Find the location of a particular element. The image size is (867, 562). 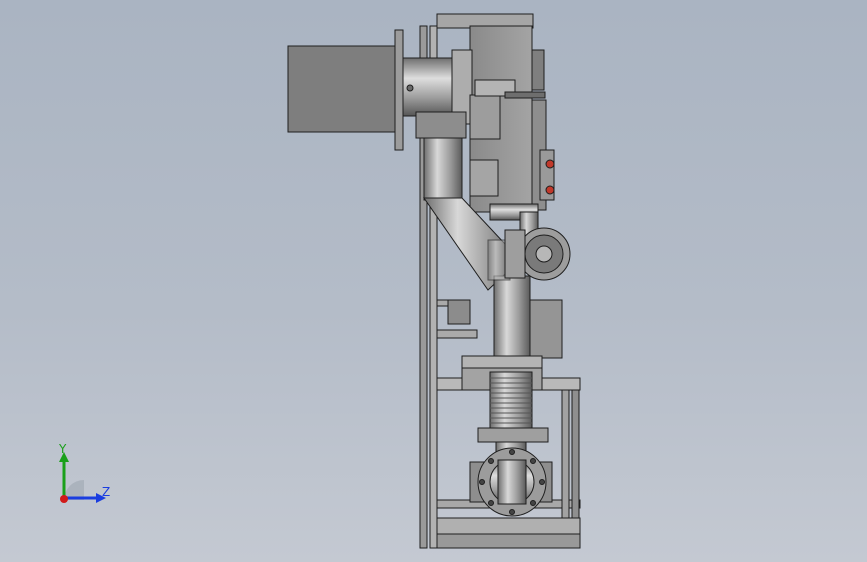

axis-triad: Y Z is located at coordinates (80, 480).